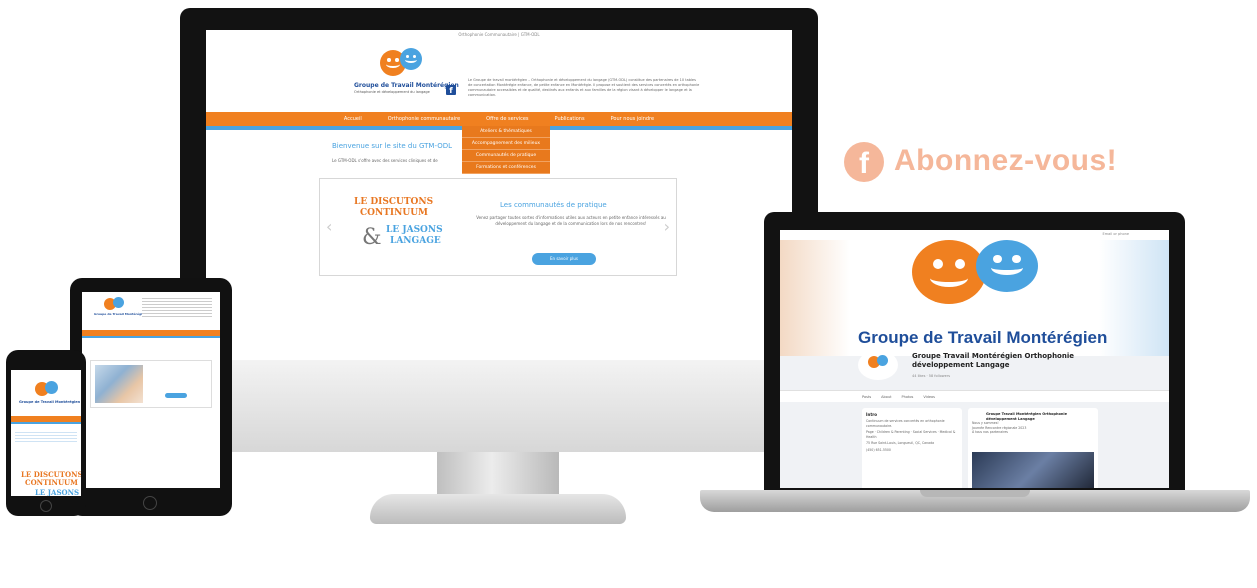 This screenshot has width=1257, height=588. Describe the element at coordinates (394, 213) in the screenshot. I see `brand-line: CONTINUUM` at that location.